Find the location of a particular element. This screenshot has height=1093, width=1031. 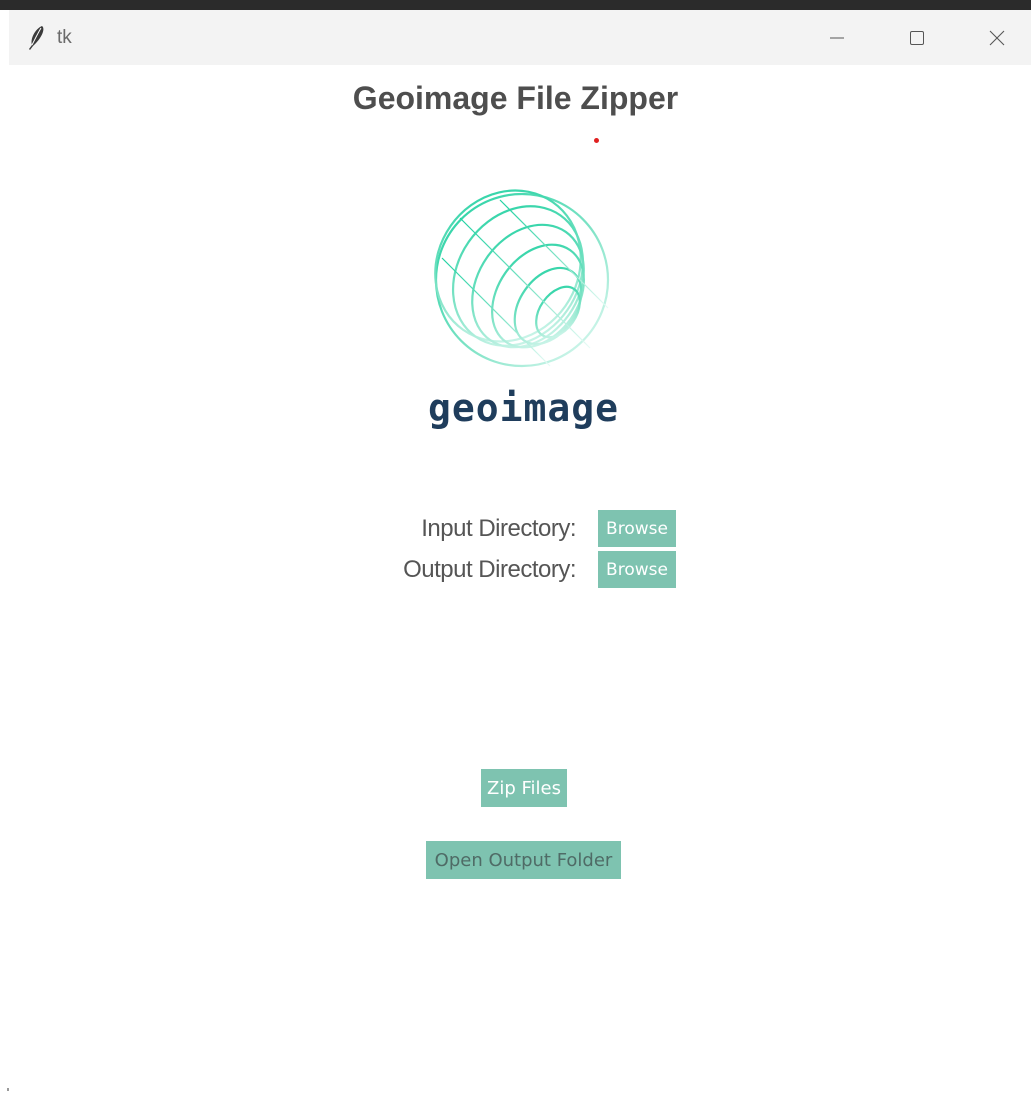

browse-output-button: Browse is located at coordinates (637, 569).